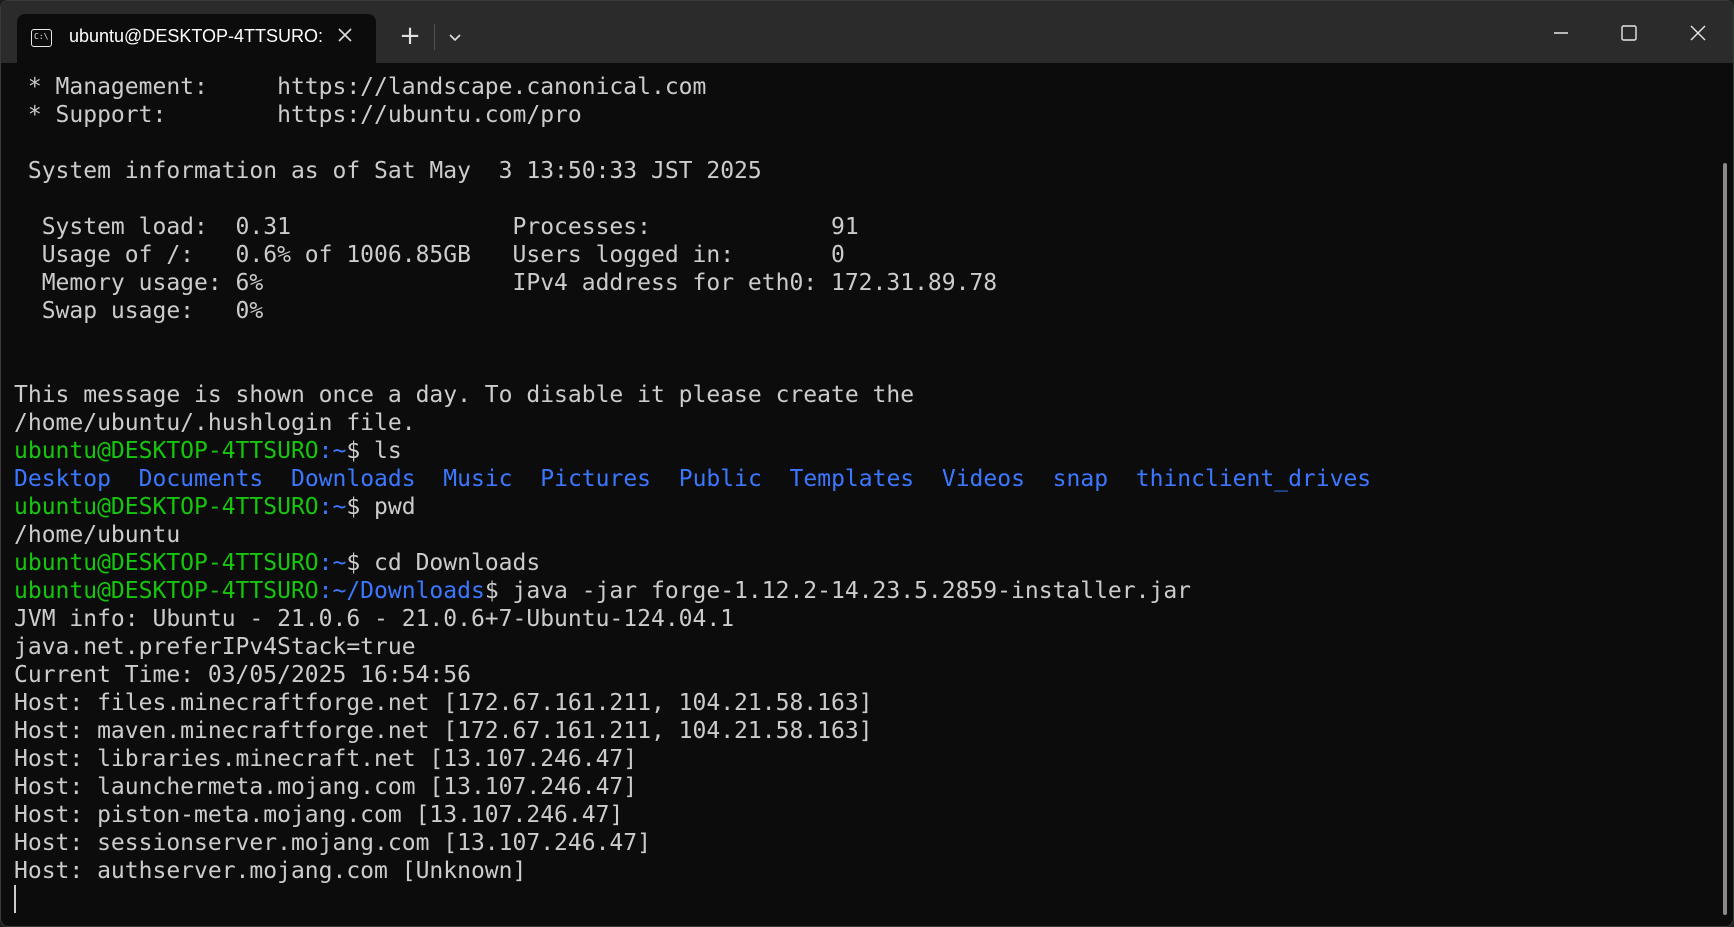  What do you see at coordinates (353, 479) in the screenshot?
I see `directory-entry: Downloads` at bounding box center [353, 479].